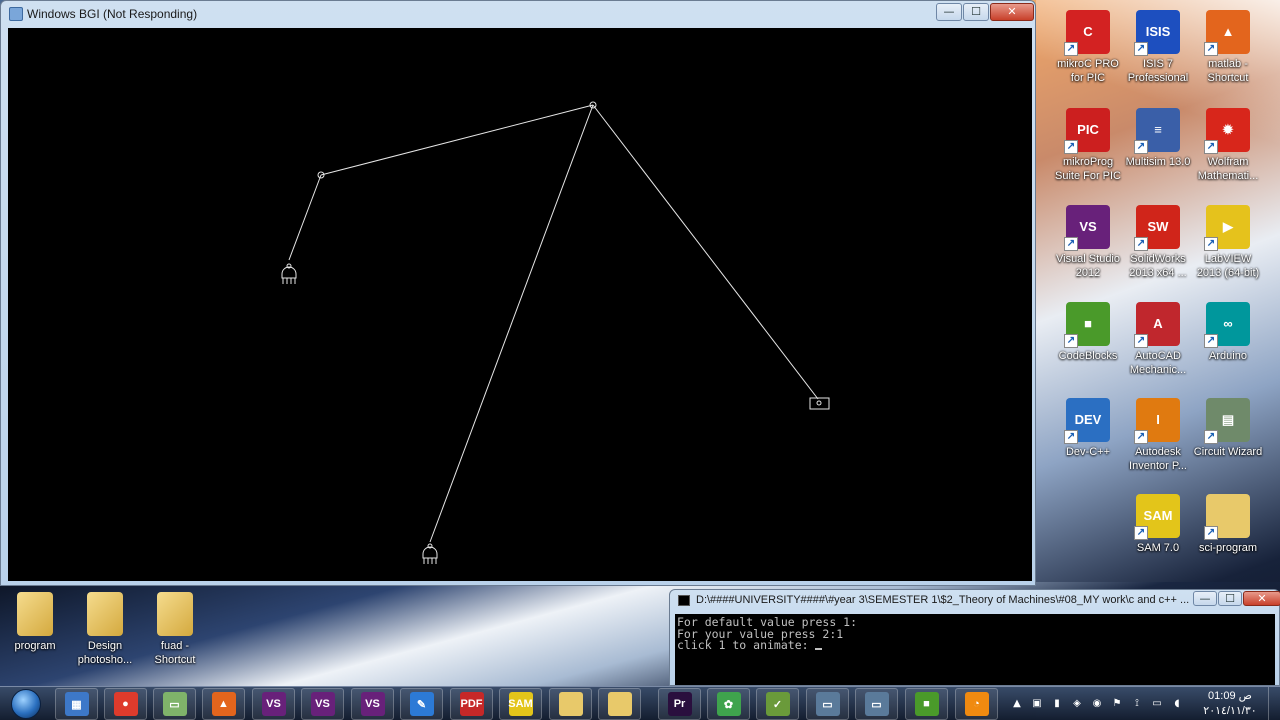  What do you see at coordinates (1158, 47) in the screenshot?
I see `desktop-icon-isis: ISIS ↗ ISIS 7 Professional` at bounding box center [1158, 47].